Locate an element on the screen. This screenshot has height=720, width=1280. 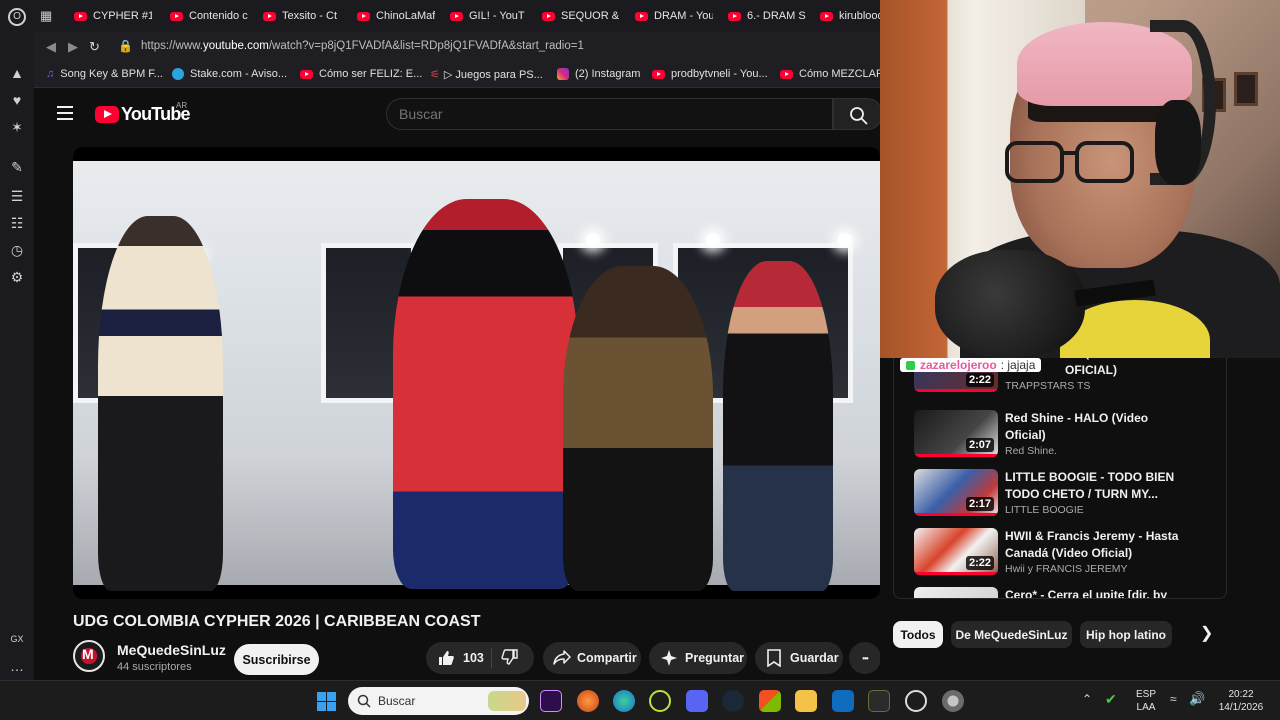
tab-item: DRAM - You is located at coordinates (674, 16).